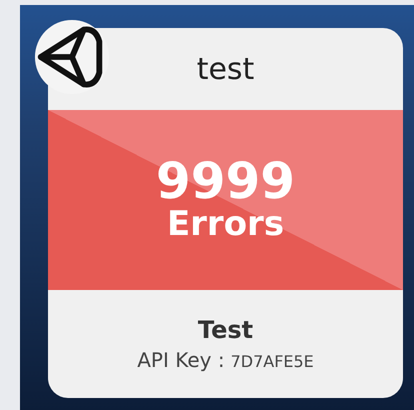  What do you see at coordinates (226, 181) in the screenshot?
I see `error-count: 9999` at bounding box center [226, 181].